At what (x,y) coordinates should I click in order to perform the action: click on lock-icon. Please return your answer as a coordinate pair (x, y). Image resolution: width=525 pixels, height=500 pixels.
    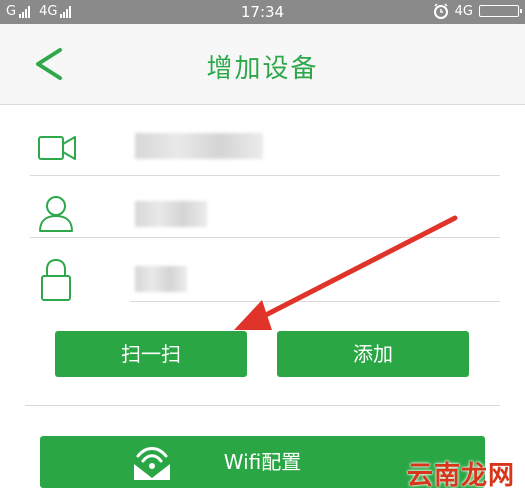
    Looking at the image, I should click on (56, 279).